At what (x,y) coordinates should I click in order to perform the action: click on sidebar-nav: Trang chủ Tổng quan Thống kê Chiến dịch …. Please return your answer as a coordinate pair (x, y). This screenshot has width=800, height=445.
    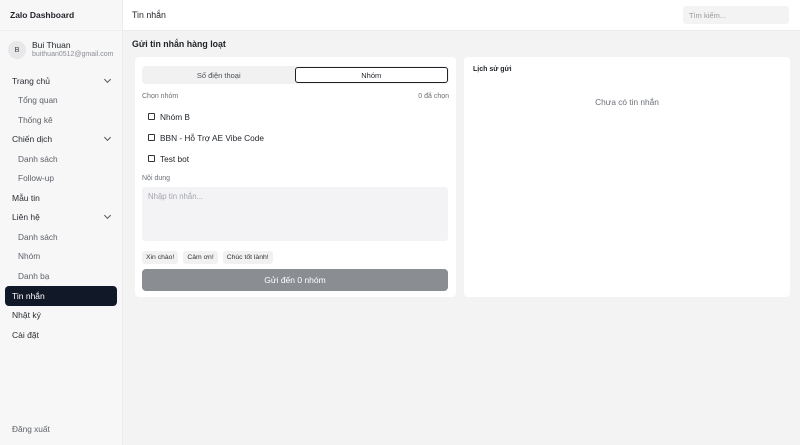
    Looking at the image, I should click on (61, 203).